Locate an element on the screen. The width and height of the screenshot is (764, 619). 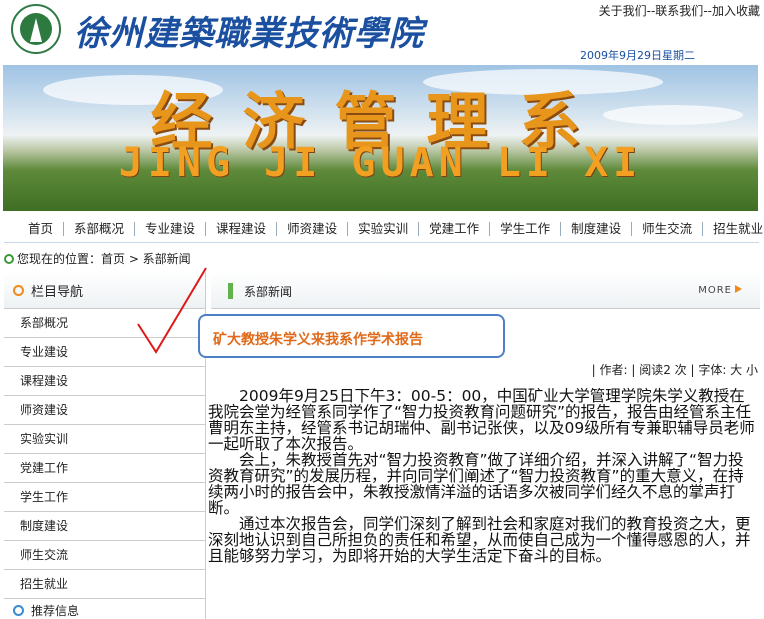
nav-item-admission: 招生就业 is located at coordinates (733, 229).